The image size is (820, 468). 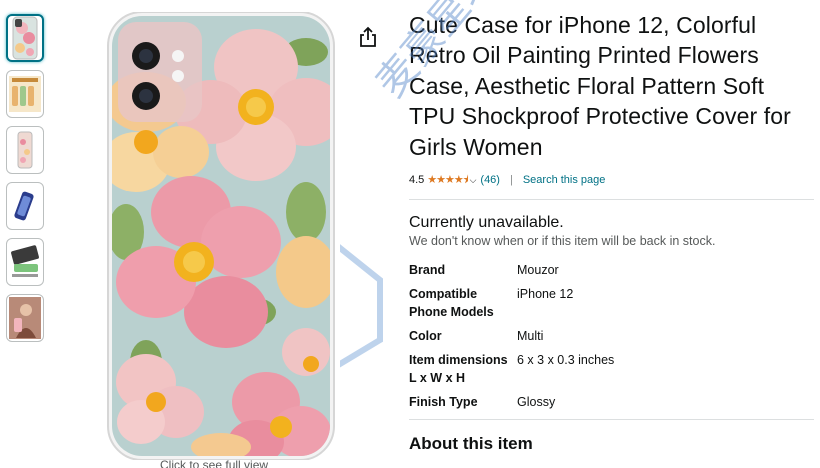 I want to click on spec-value: 6 x 3 x 0.3 inches, so click(x=566, y=360).